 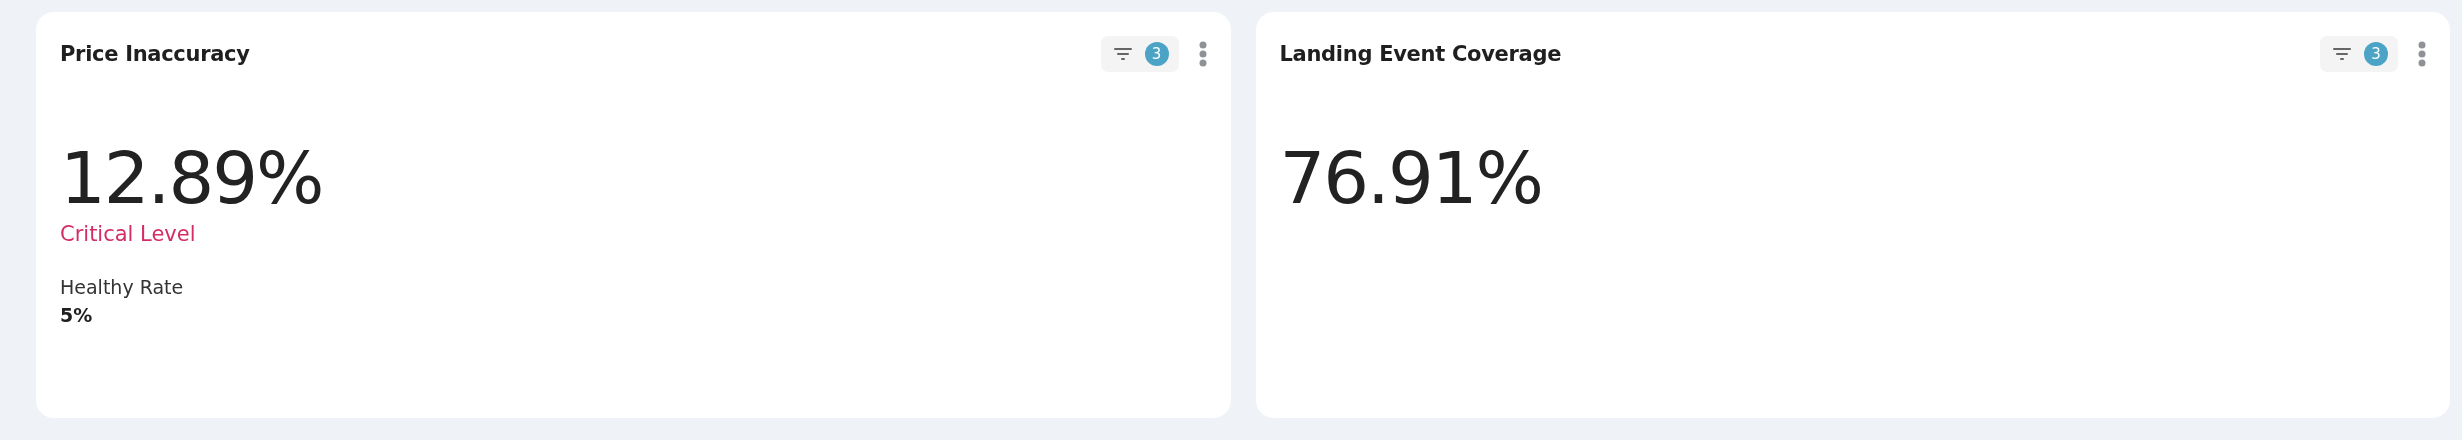 What do you see at coordinates (1411, 178) in the screenshot?
I see `metric-value: 76.91%` at bounding box center [1411, 178].